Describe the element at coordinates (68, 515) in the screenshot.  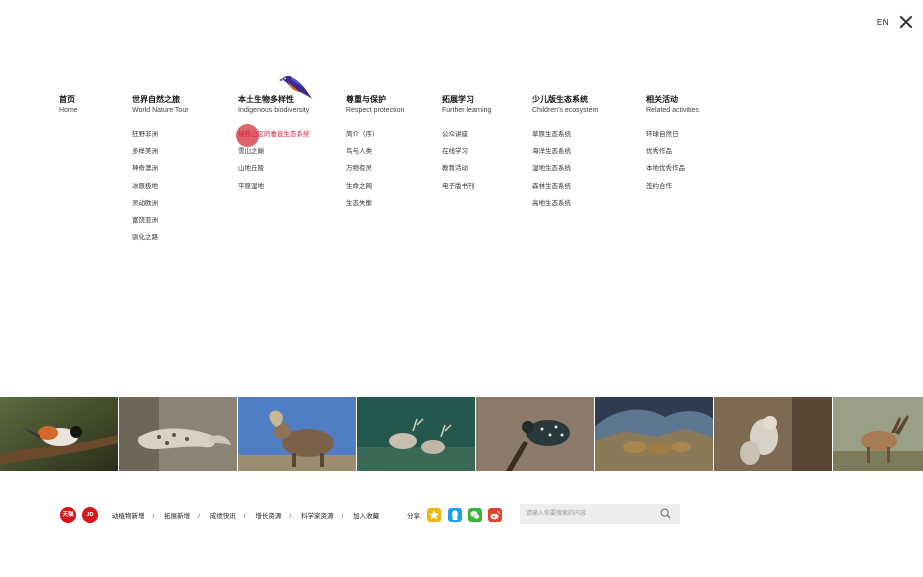
I see `tmall-button: 天猫` at that location.